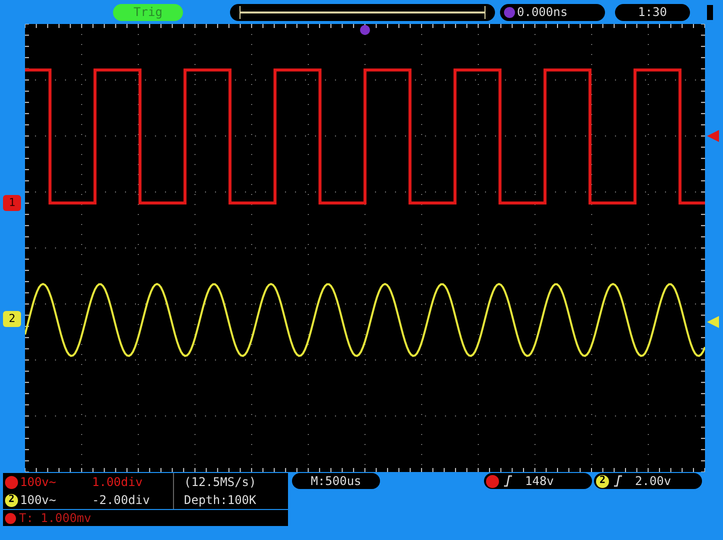 The width and height of the screenshot is (723, 540). I want to click on channel-badge: 2, so click(11, 500).